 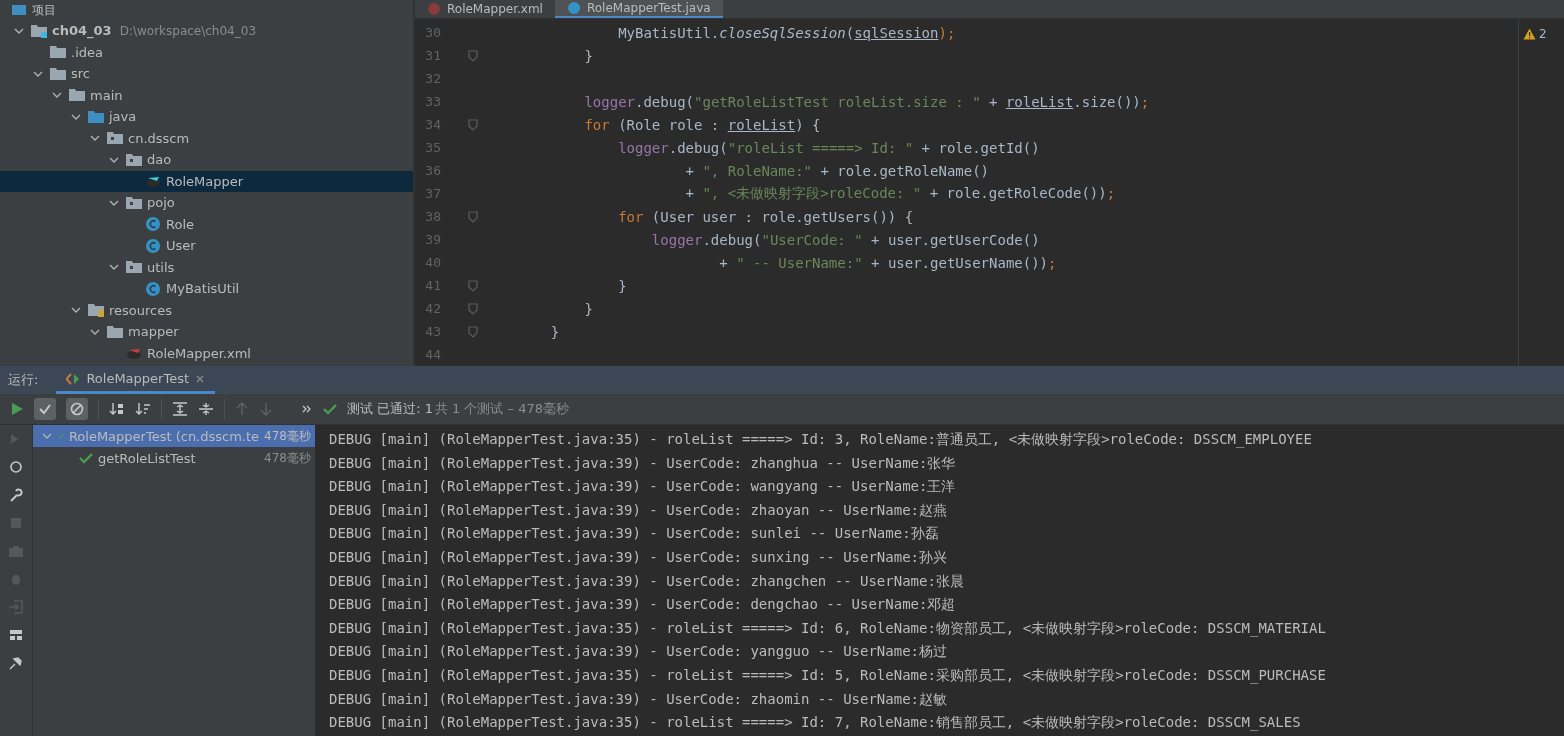 I want to click on run-tab: RoleMapperTest, so click(x=136, y=380).